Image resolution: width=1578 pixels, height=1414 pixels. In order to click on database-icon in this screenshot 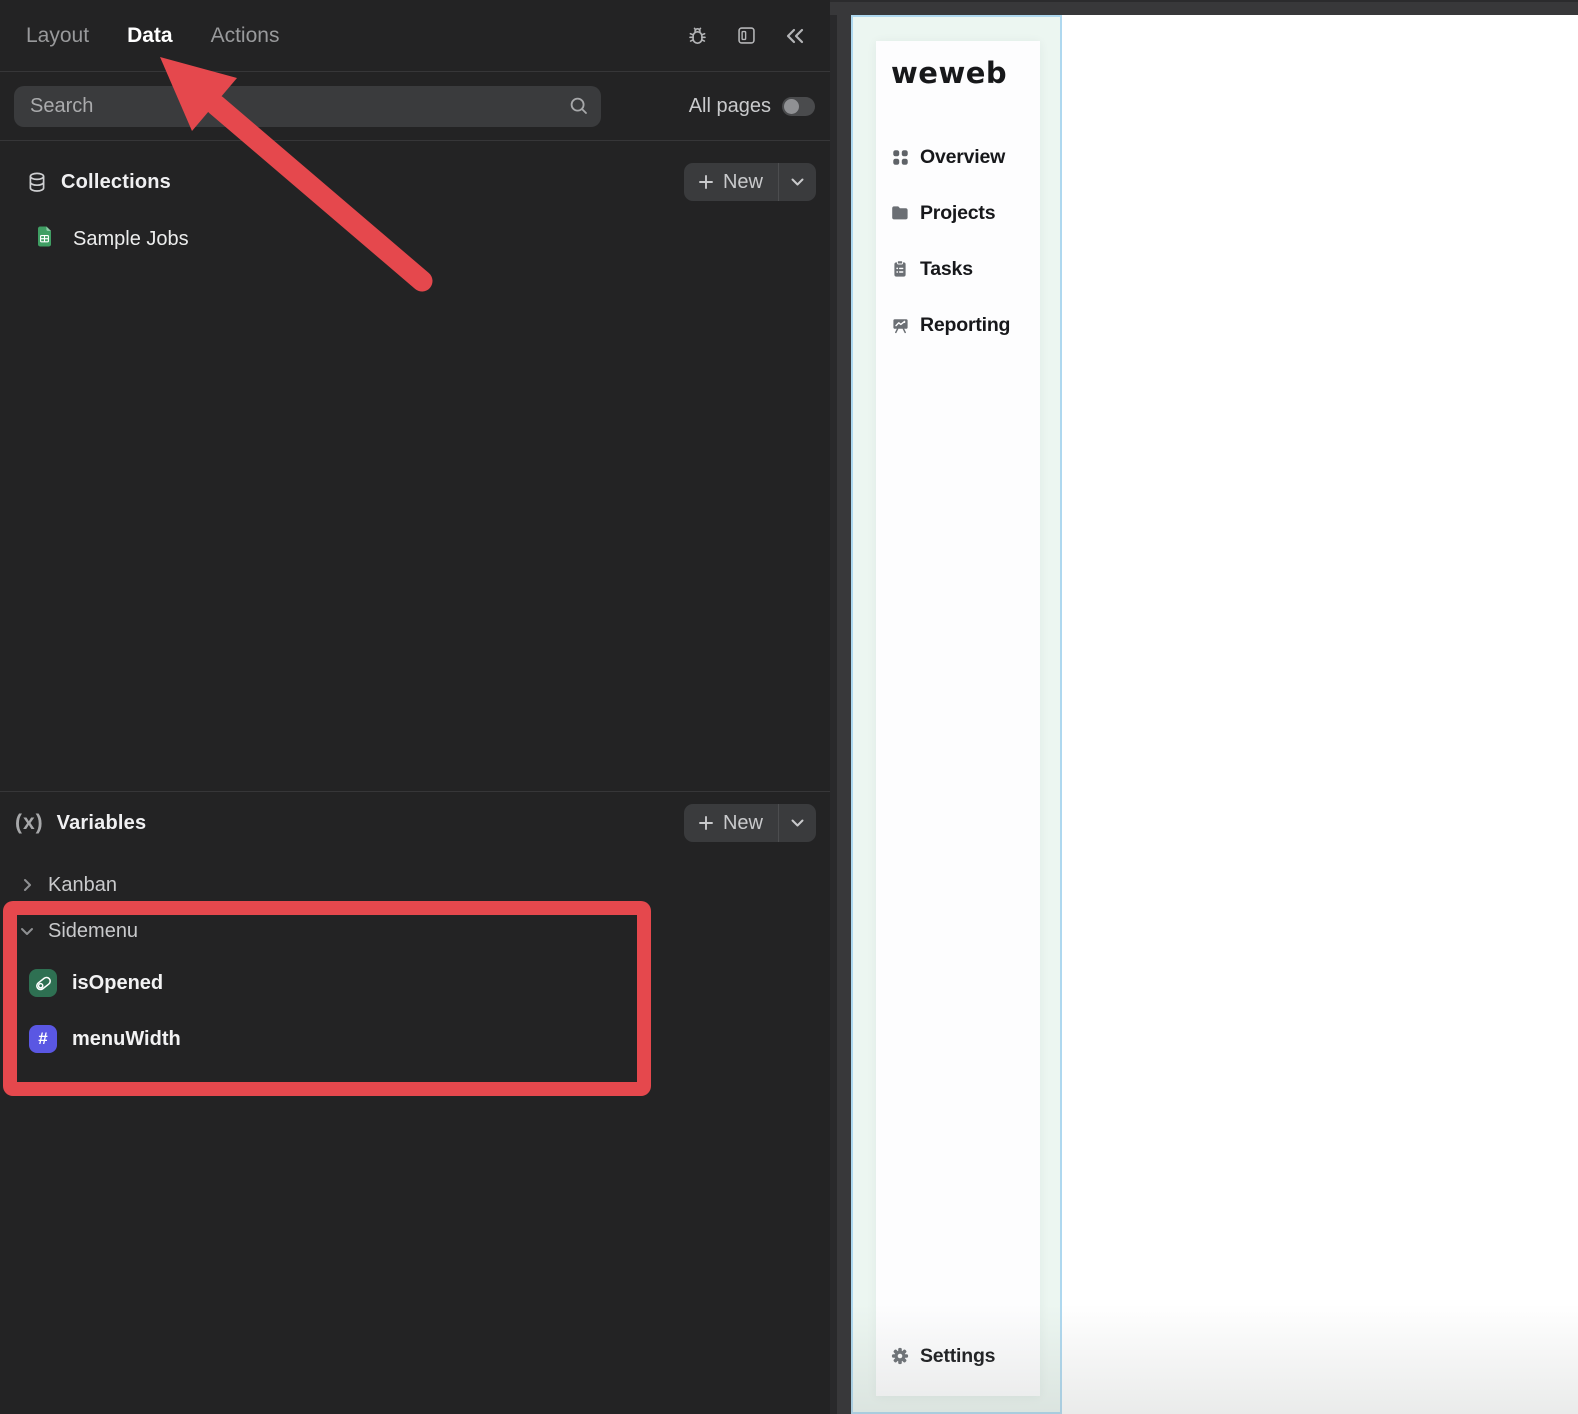, I will do `click(37, 182)`.